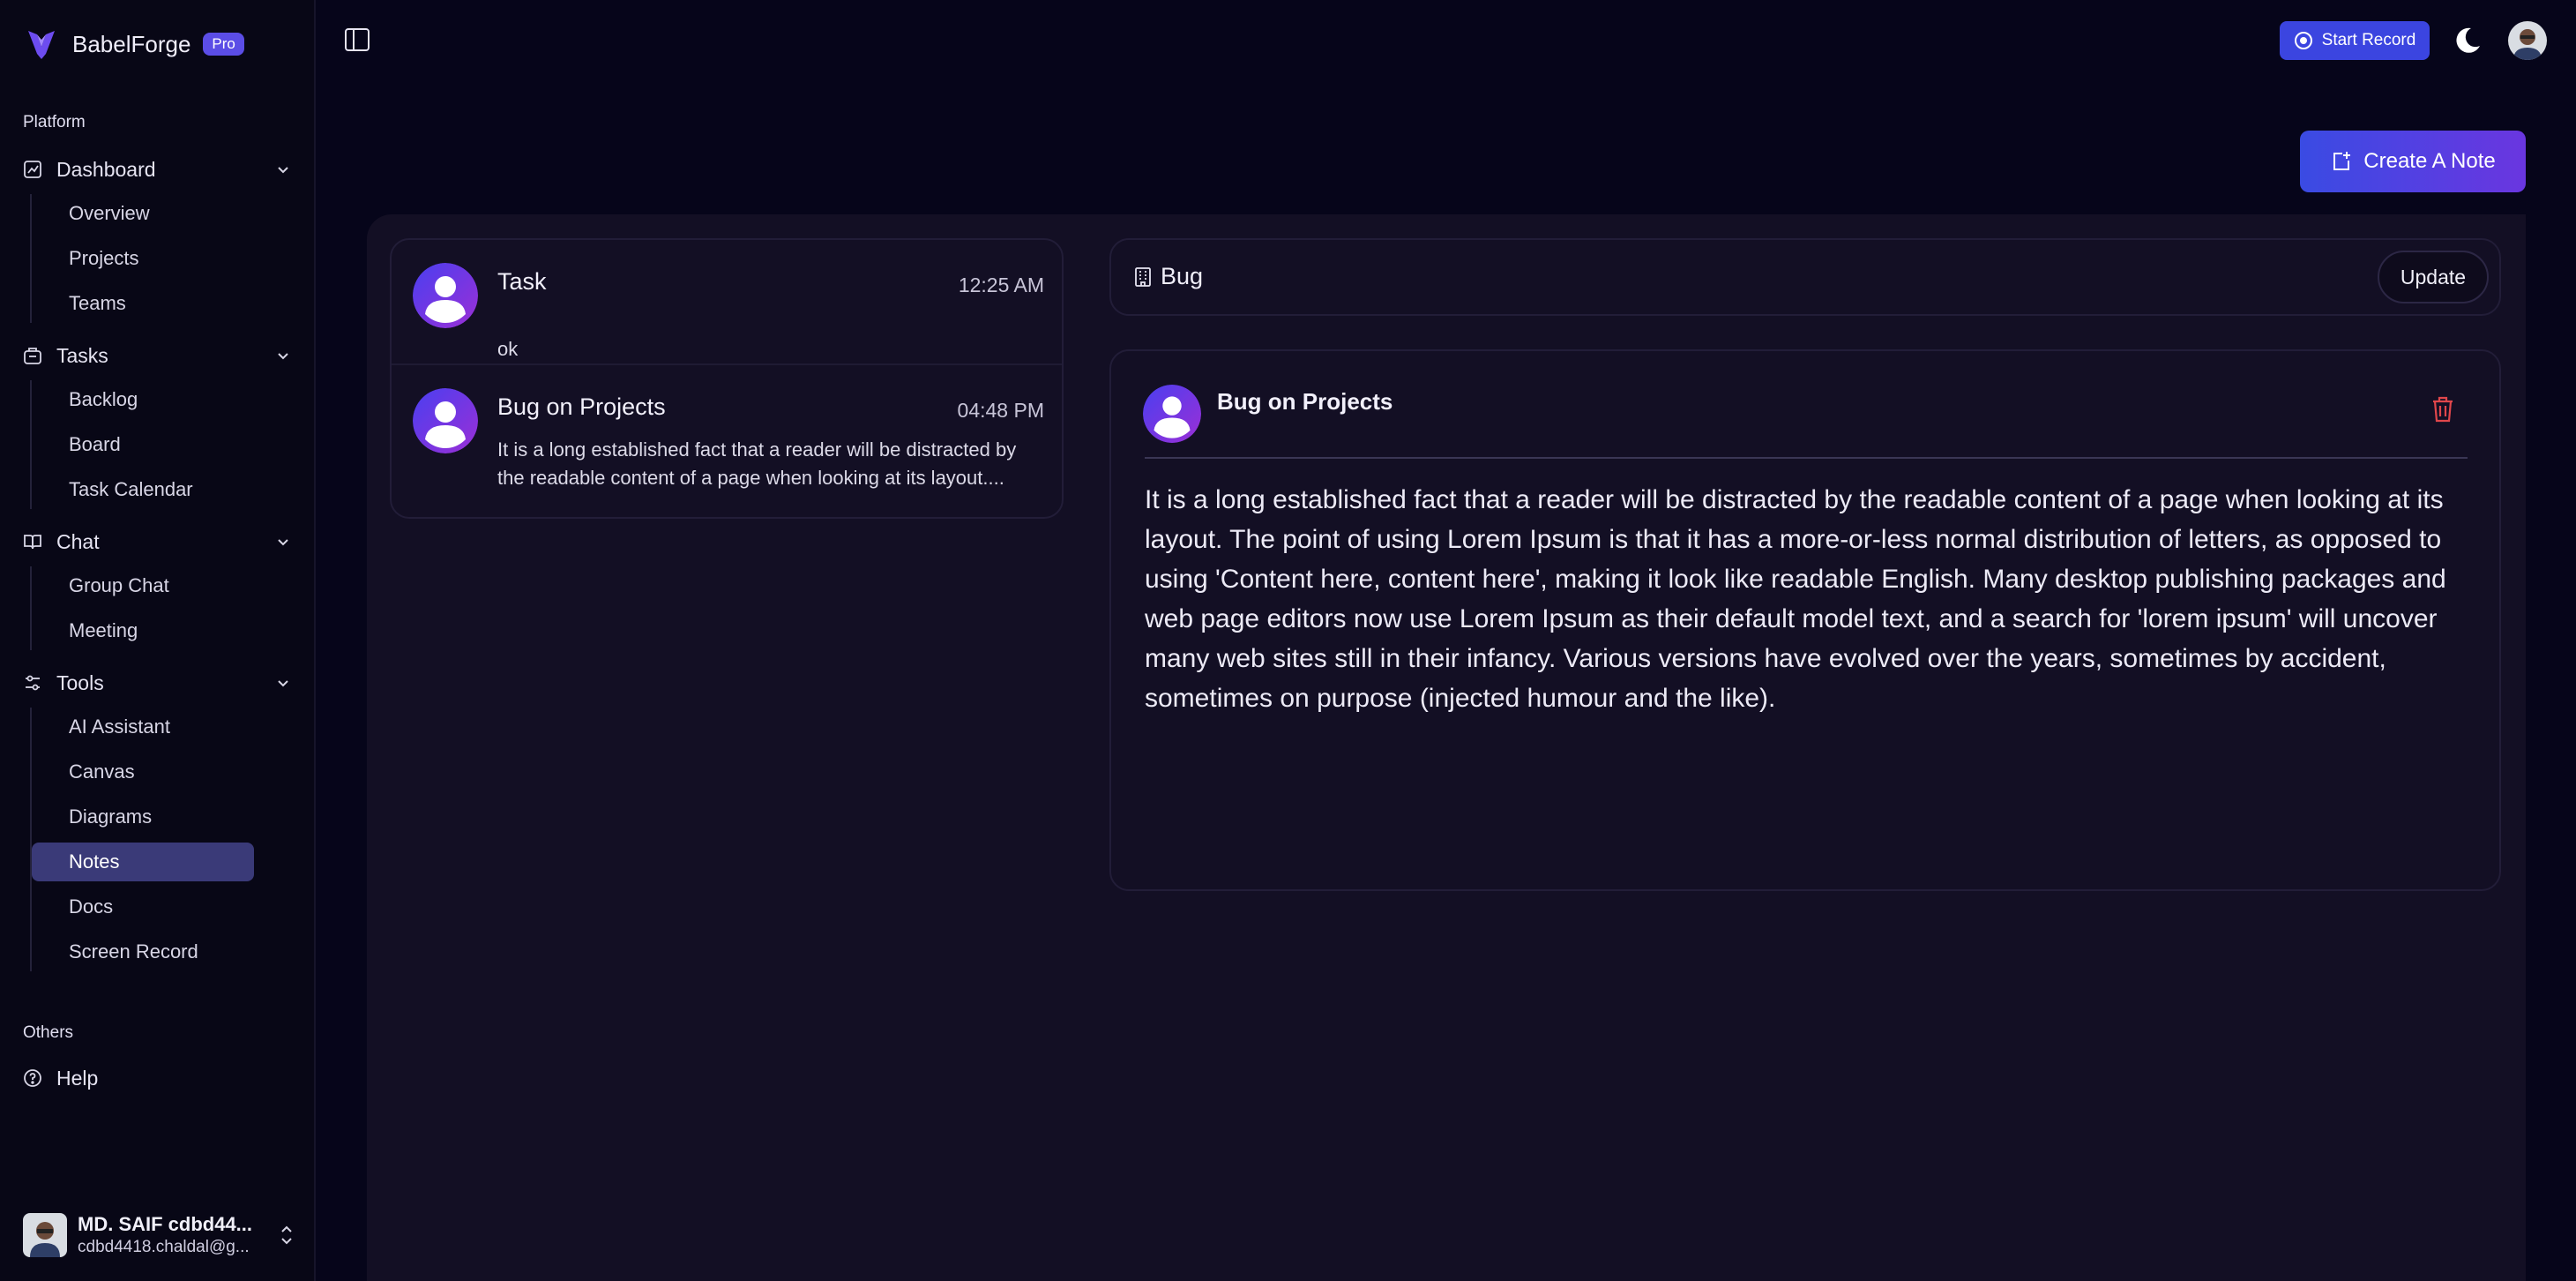 The image size is (2576, 1281). Describe the element at coordinates (1305, 401) in the screenshot. I see `note-detail-title: Bug on Projects` at that location.